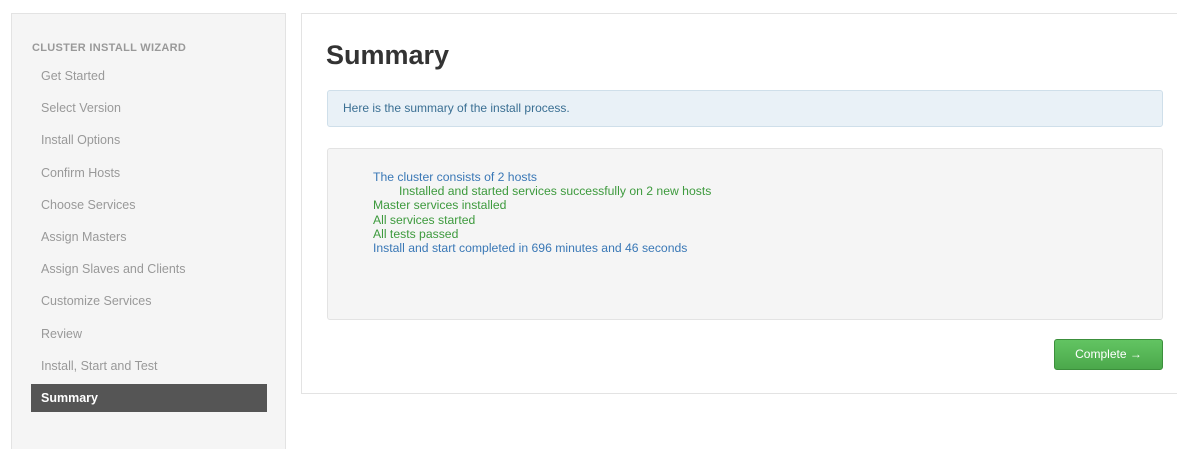  I want to click on sidebar-title: CLUSTER INSTALL WIZARD, so click(109, 48).